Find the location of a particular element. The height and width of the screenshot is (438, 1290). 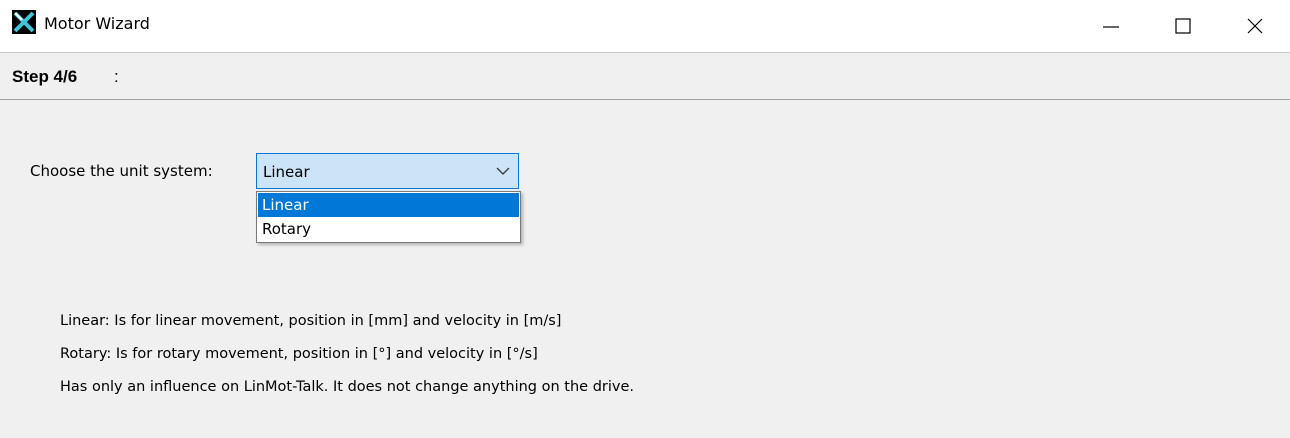

minimize-button is located at coordinates (1111, 26).